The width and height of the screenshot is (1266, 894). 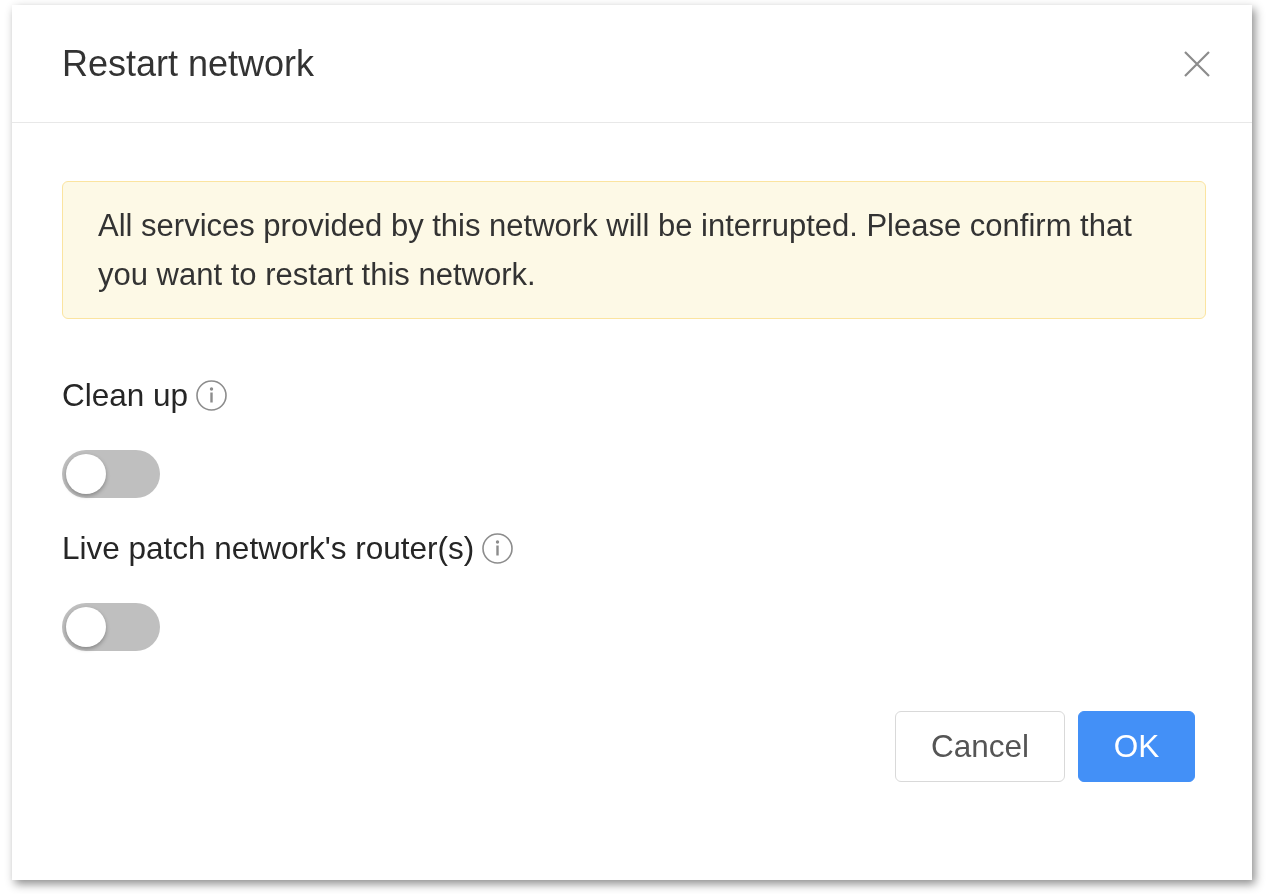 I want to click on close-button, so click(x=1197, y=63).